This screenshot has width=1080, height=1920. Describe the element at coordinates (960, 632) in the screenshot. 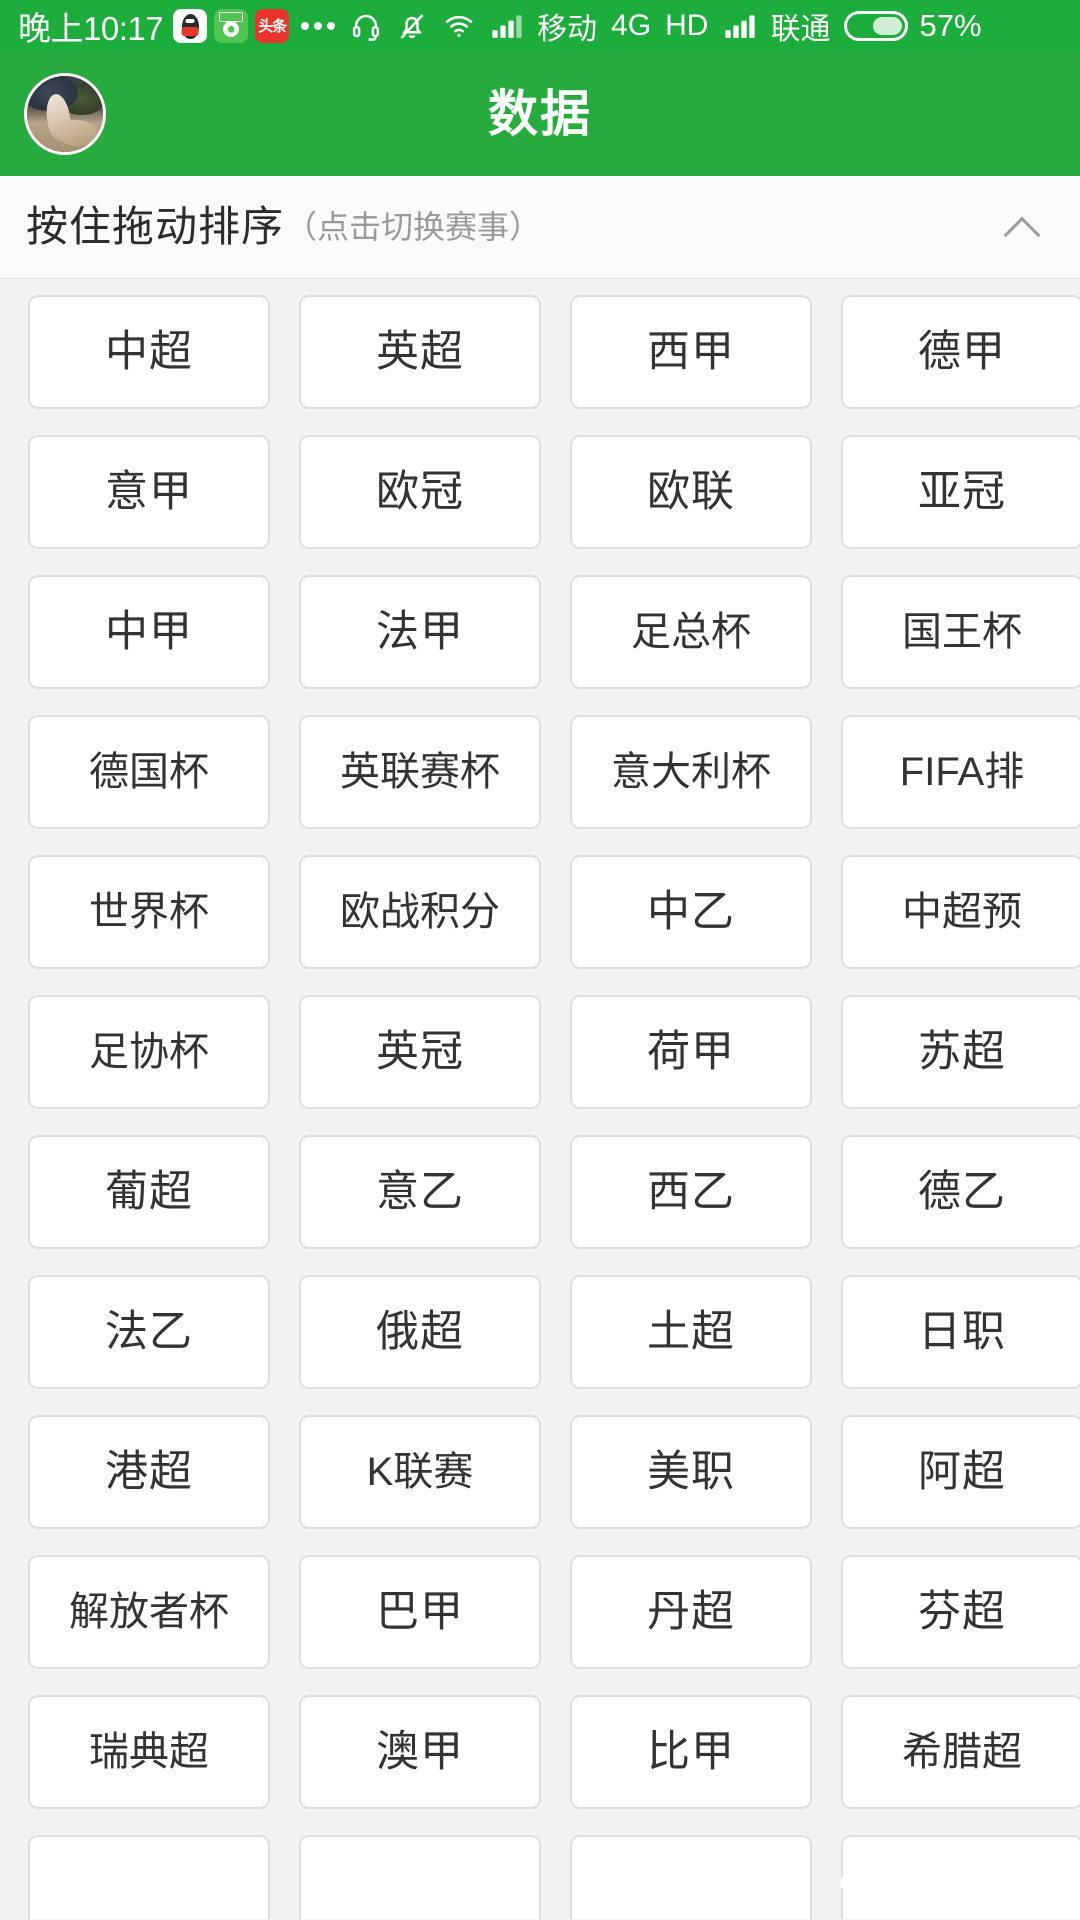

I see `league-tile: 国王杯` at that location.